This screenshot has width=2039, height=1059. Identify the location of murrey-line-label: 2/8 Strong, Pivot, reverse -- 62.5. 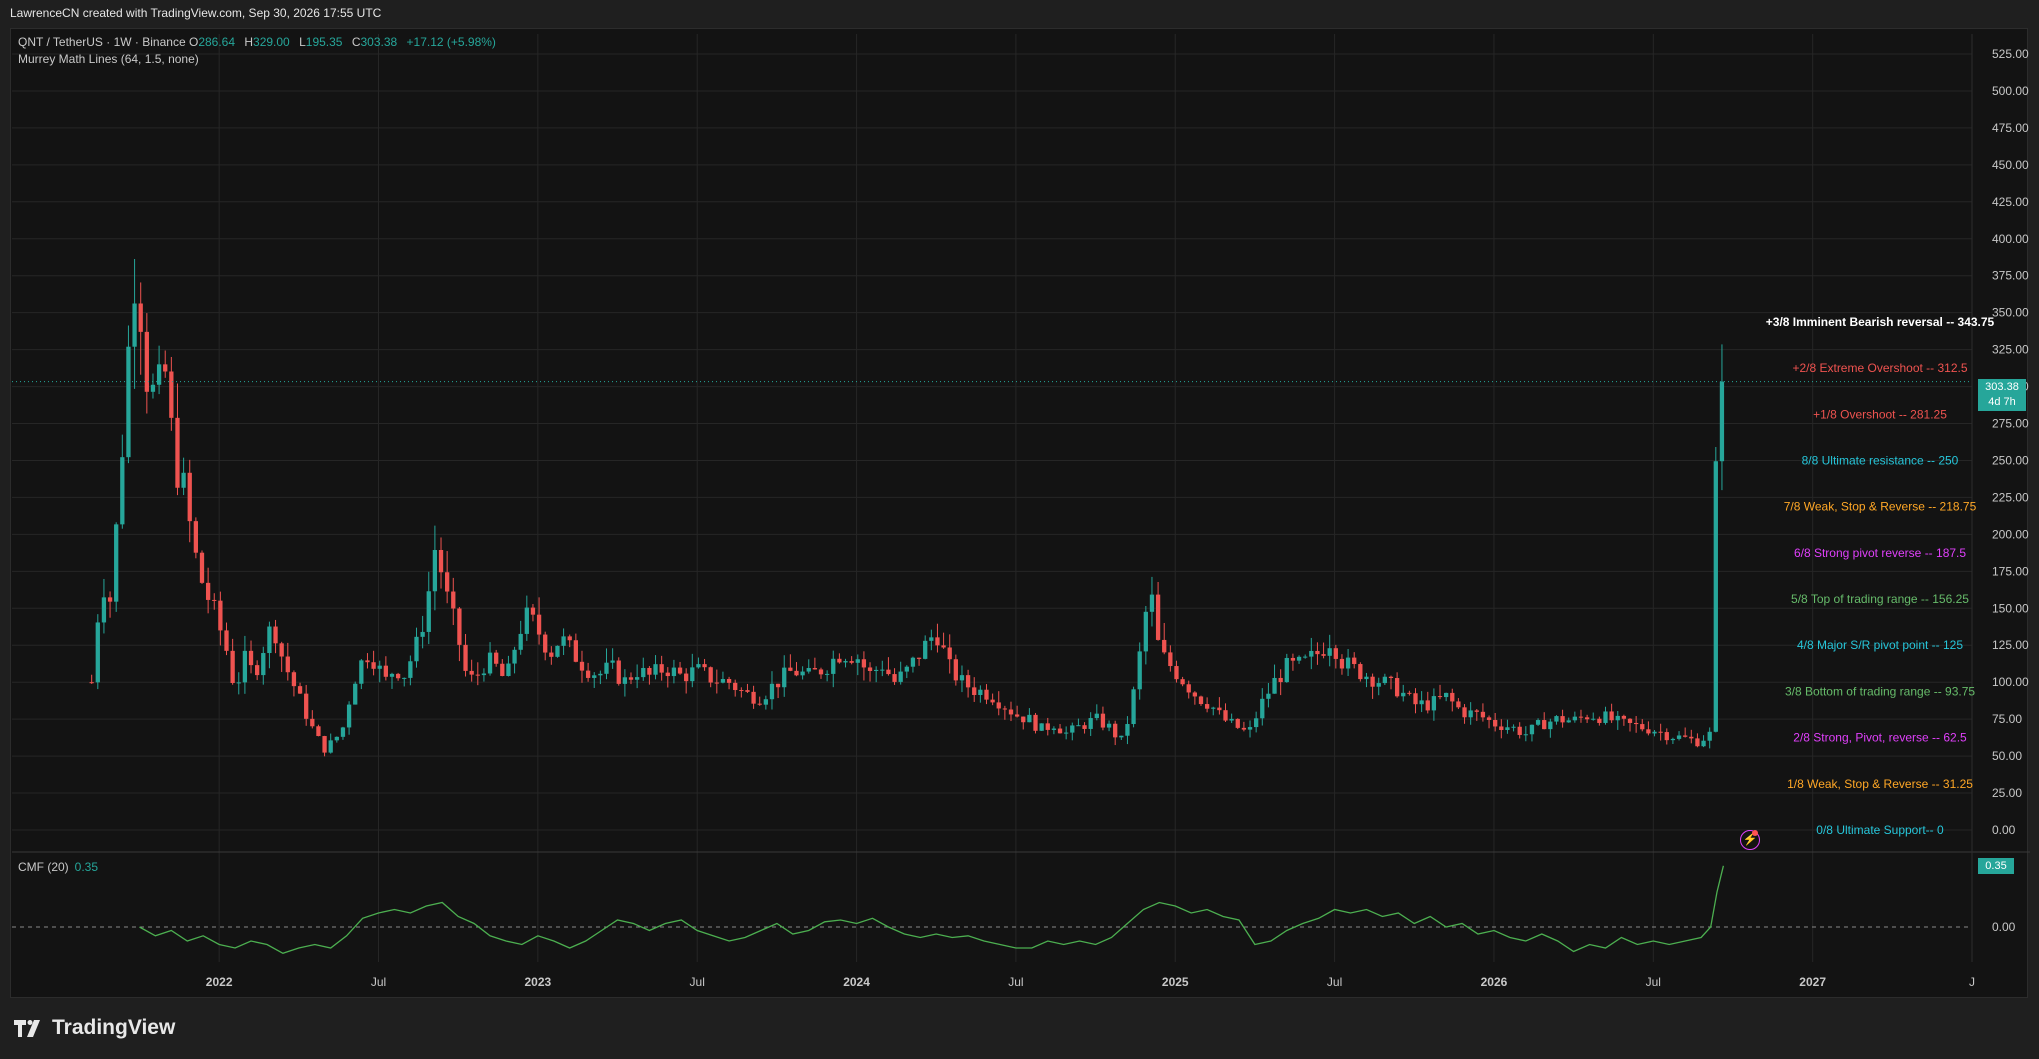
(1880, 738).